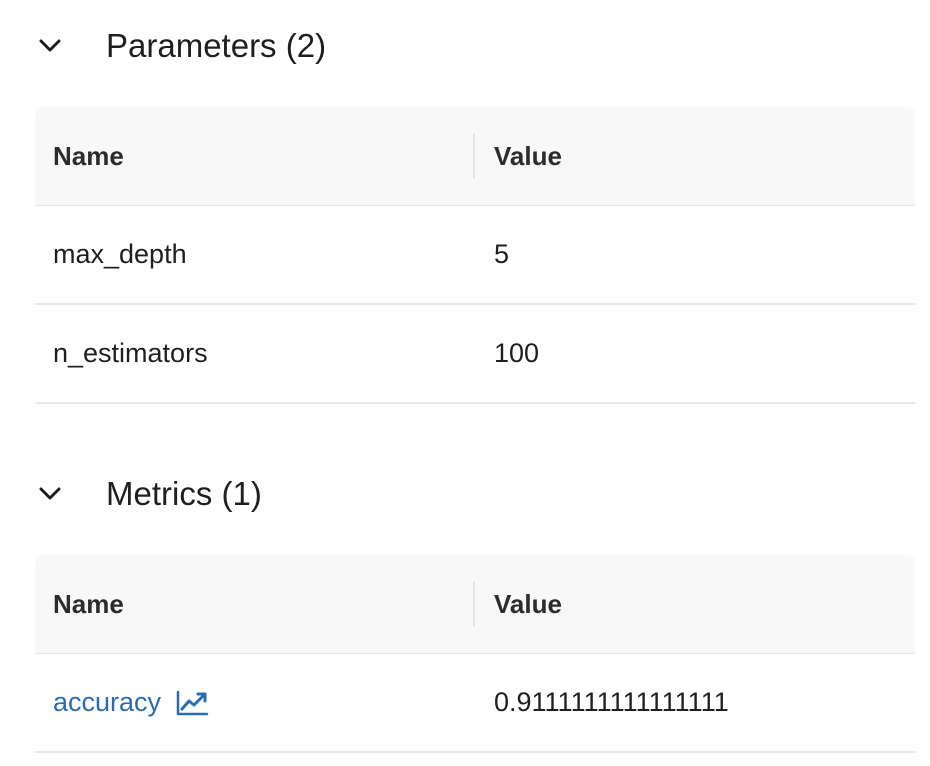 The height and width of the screenshot is (766, 930). I want to click on metrics-section-toggle: Metrics (1), so click(149, 494).